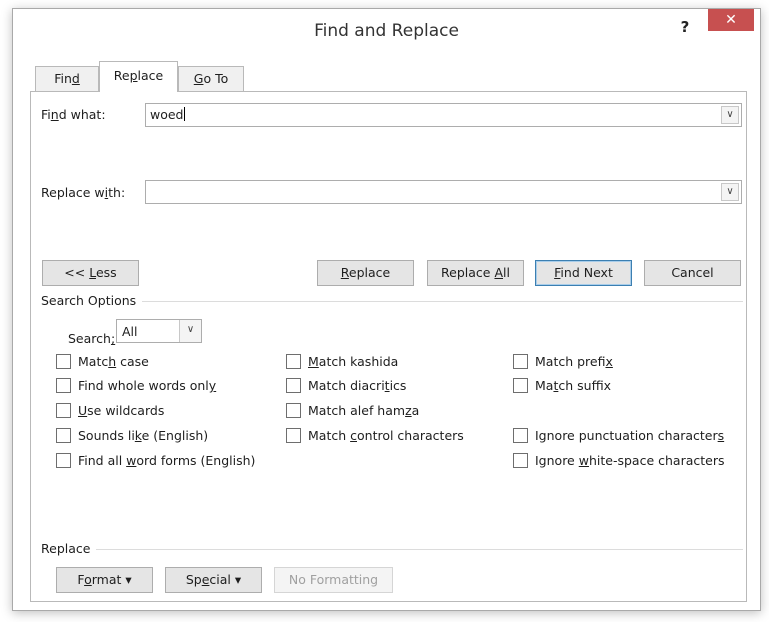 This screenshot has height=622, width=769. I want to click on tab-find: Find, so click(67, 79).